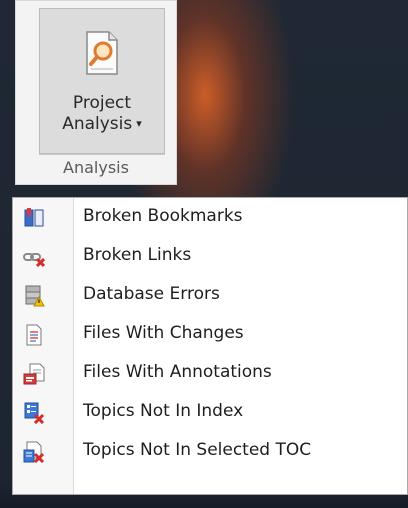  I want to click on ribbon-group-divider, so click(102, 154).